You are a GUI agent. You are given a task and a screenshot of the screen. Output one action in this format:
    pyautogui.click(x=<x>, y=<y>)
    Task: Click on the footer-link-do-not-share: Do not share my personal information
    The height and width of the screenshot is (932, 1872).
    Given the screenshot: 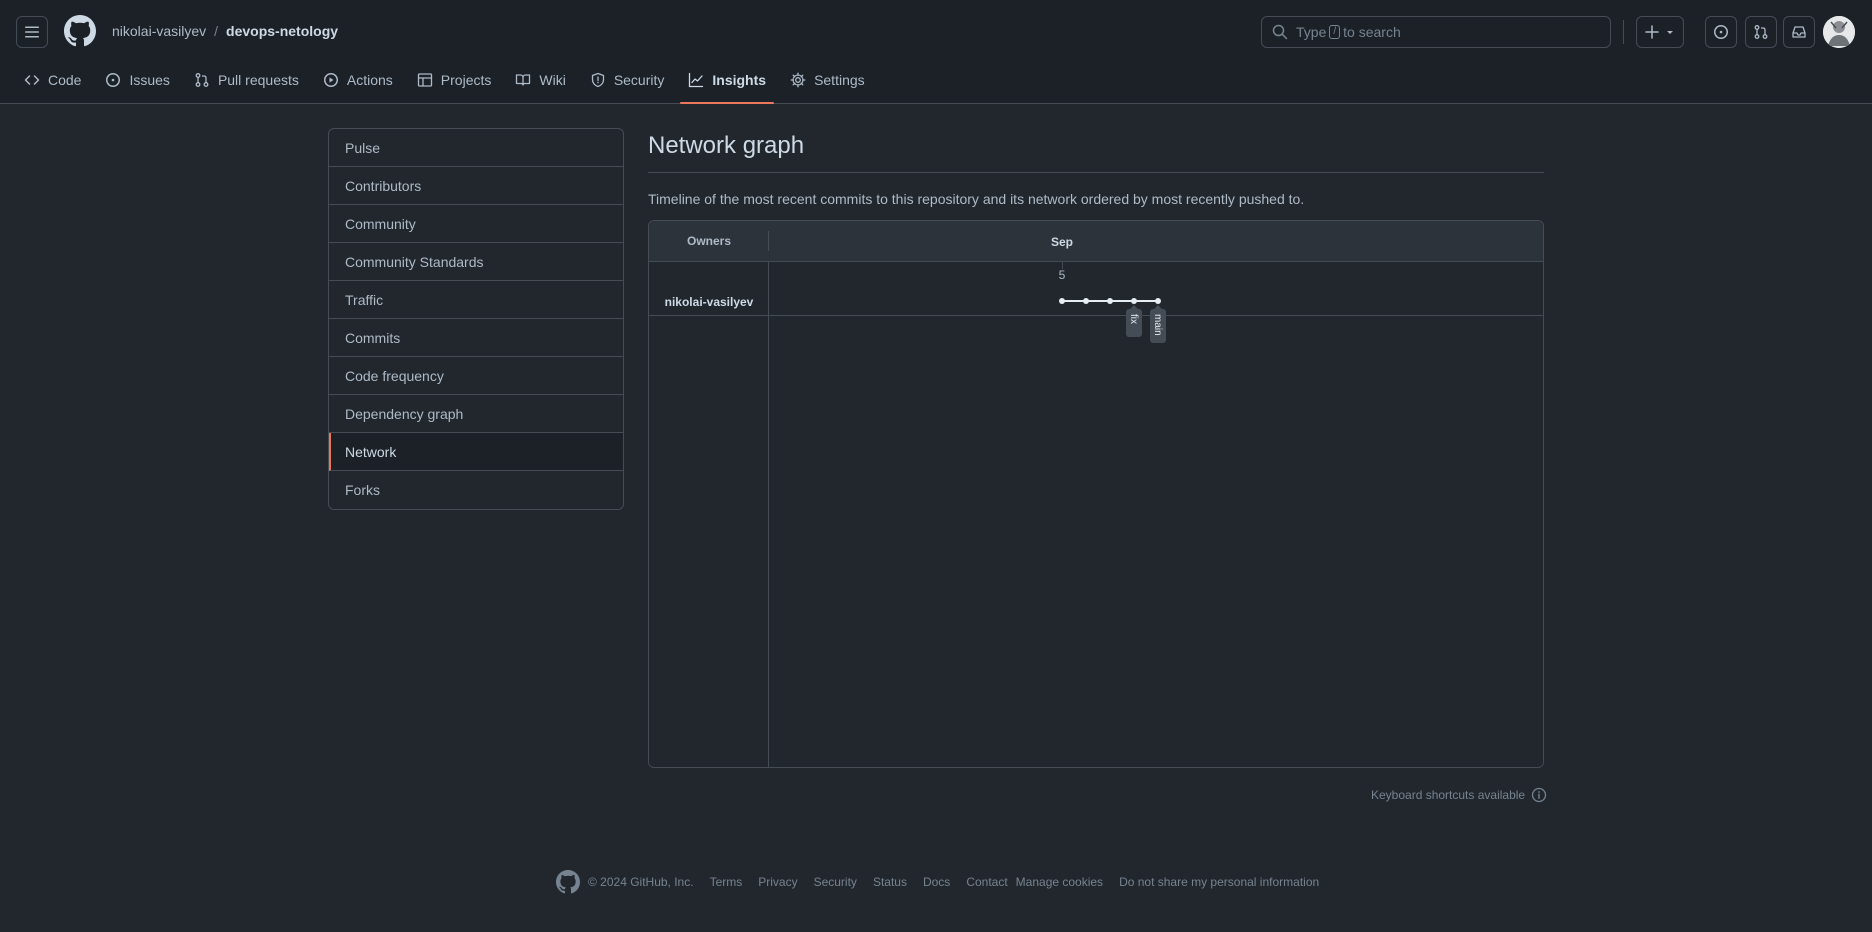 What is the action you would take?
    pyautogui.click(x=1219, y=882)
    